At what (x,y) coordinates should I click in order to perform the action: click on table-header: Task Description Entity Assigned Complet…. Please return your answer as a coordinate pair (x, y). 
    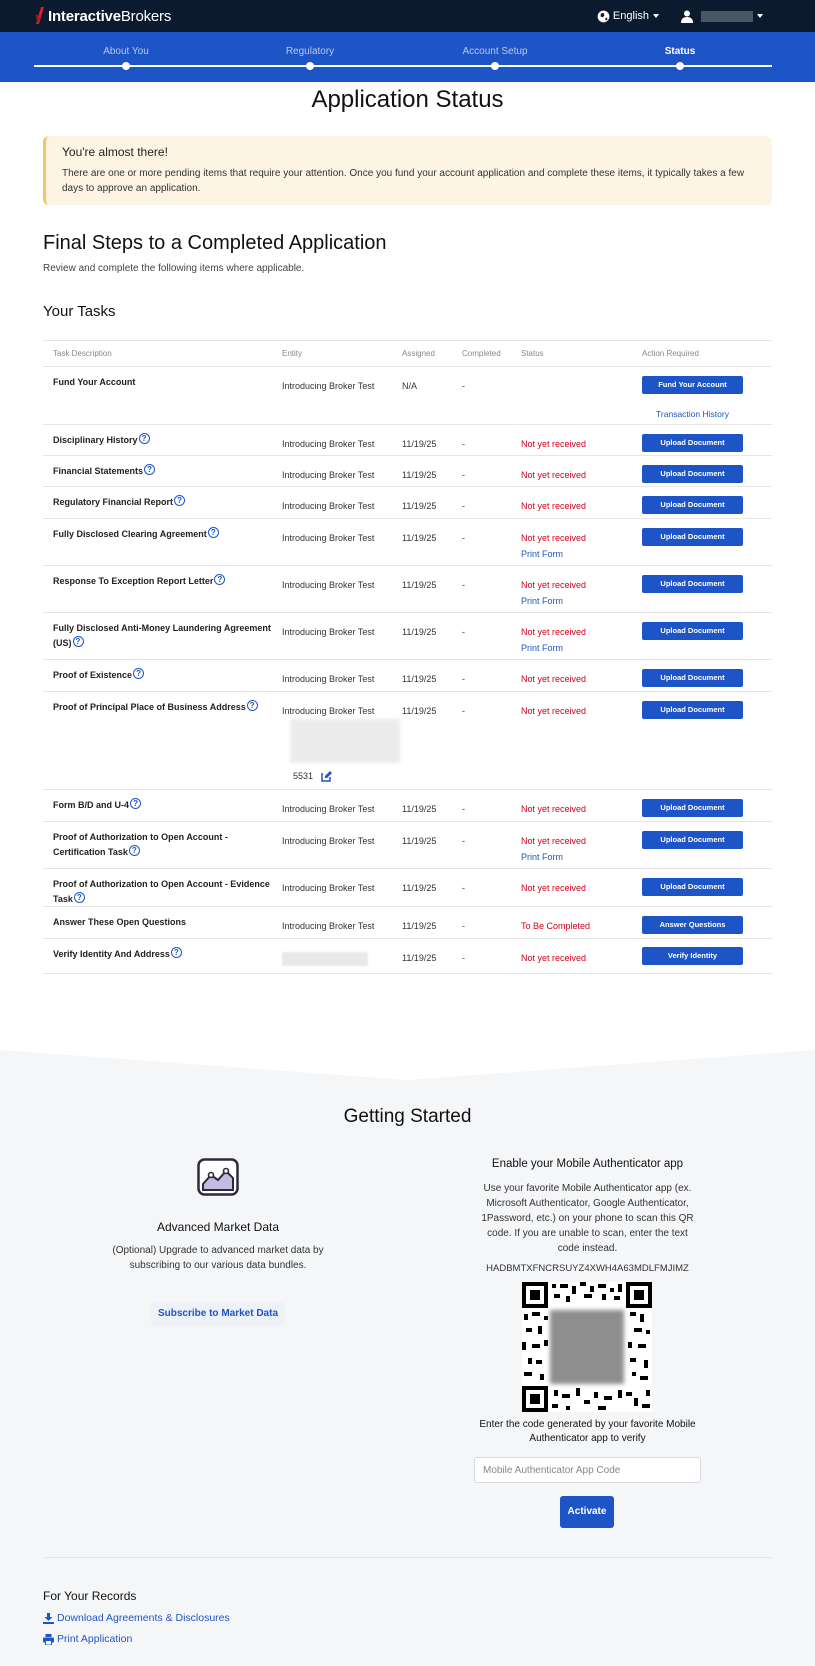
    Looking at the image, I should click on (407, 354).